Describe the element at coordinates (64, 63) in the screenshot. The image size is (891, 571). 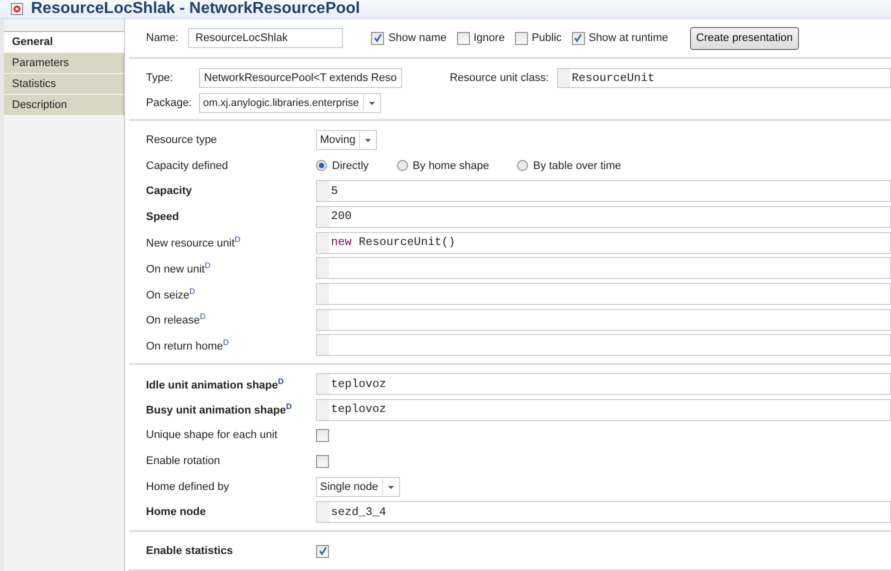
I see `sidebar-tab: Parameters` at that location.